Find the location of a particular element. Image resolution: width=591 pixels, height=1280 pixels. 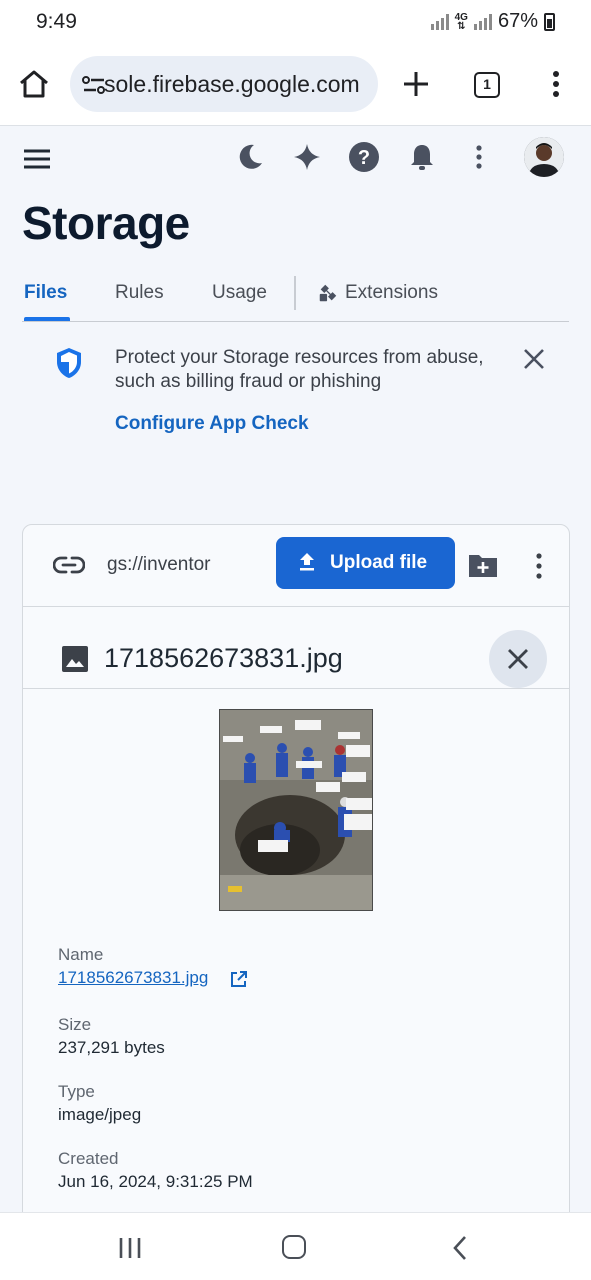

plus-icon is located at coordinates (416, 84).